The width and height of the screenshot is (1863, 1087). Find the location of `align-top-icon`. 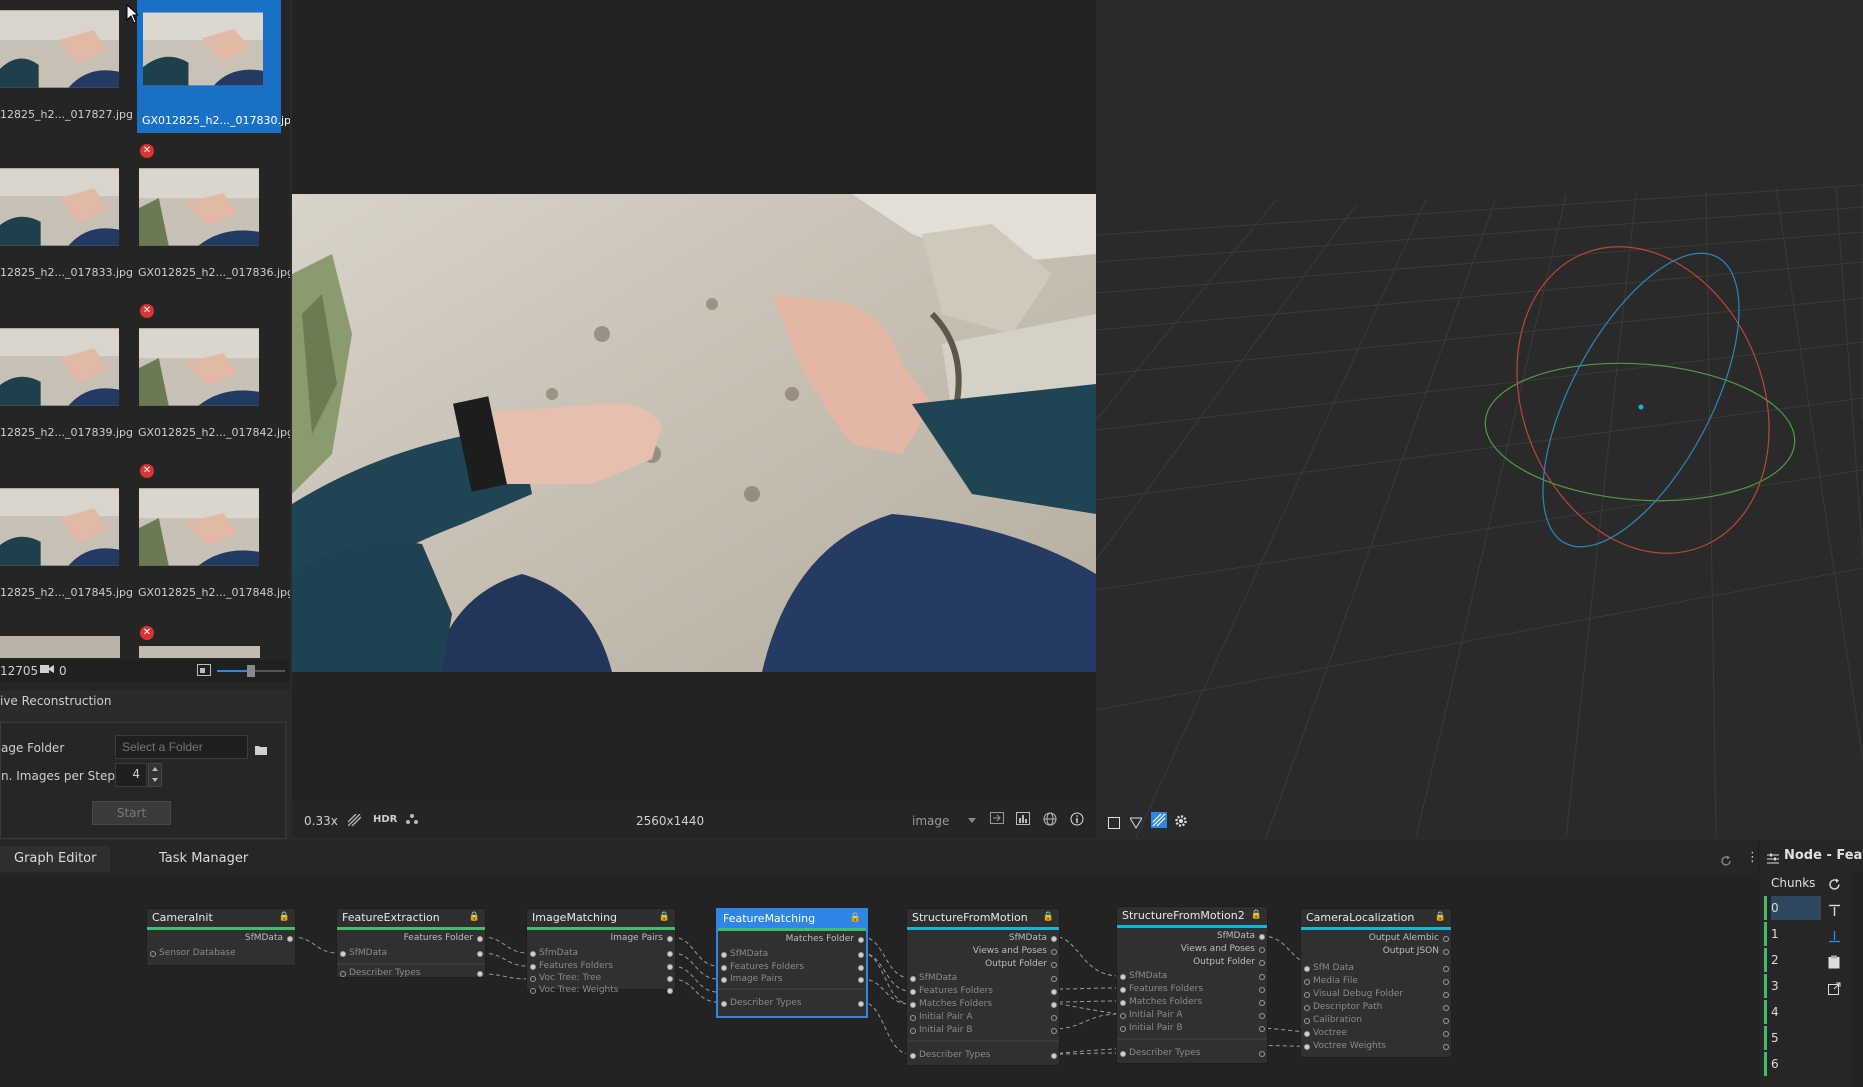

align-top-icon is located at coordinates (1834, 911).